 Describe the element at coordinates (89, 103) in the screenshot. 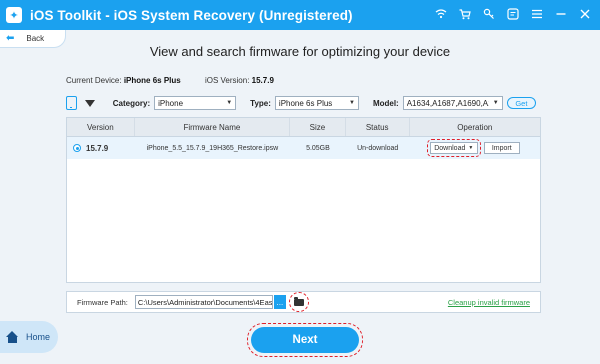

I see `filter-icon` at that location.